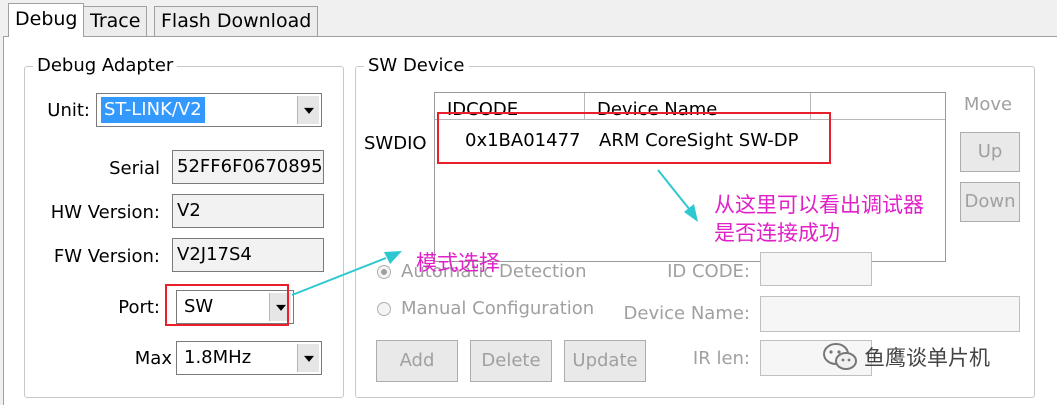 The image size is (1057, 405). Describe the element at coordinates (393, 257) in the screenshot. I see `mode-arrow-head` at that location.